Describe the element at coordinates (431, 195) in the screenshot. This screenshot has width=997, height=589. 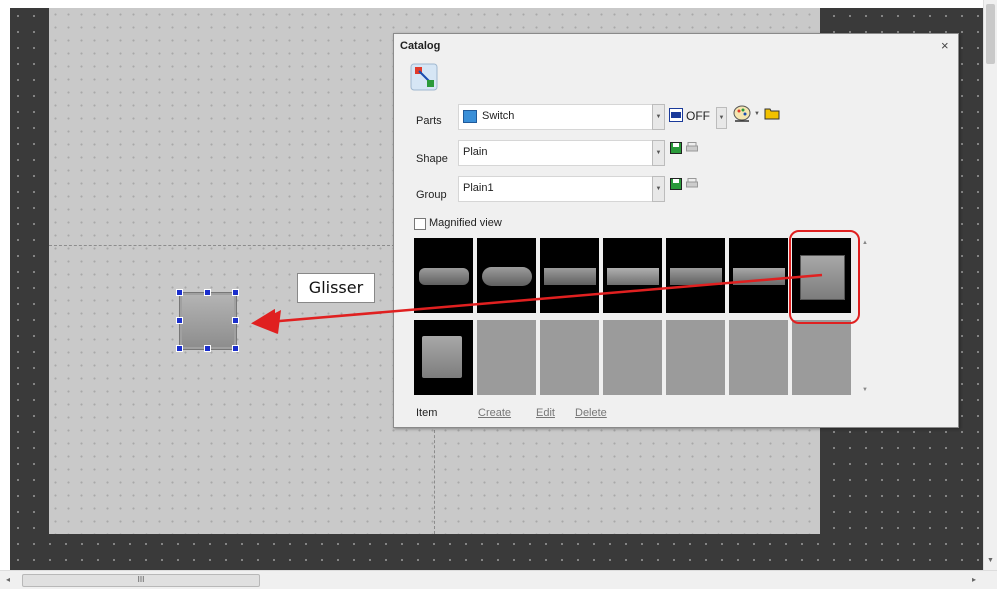
I see `group-label: Group` at that location.